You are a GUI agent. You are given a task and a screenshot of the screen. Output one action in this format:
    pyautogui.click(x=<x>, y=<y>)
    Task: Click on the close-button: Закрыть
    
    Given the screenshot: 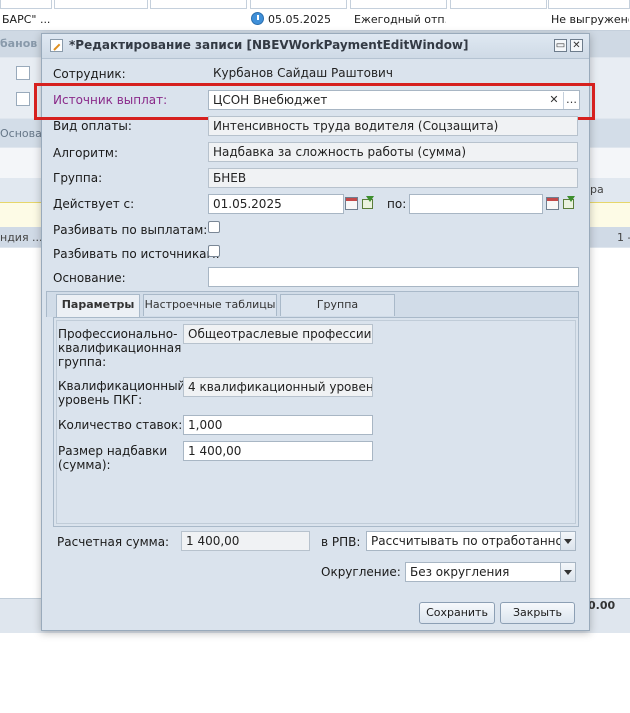 What is the action you would take?
    pyautogui.click(x=537, y=613)
    